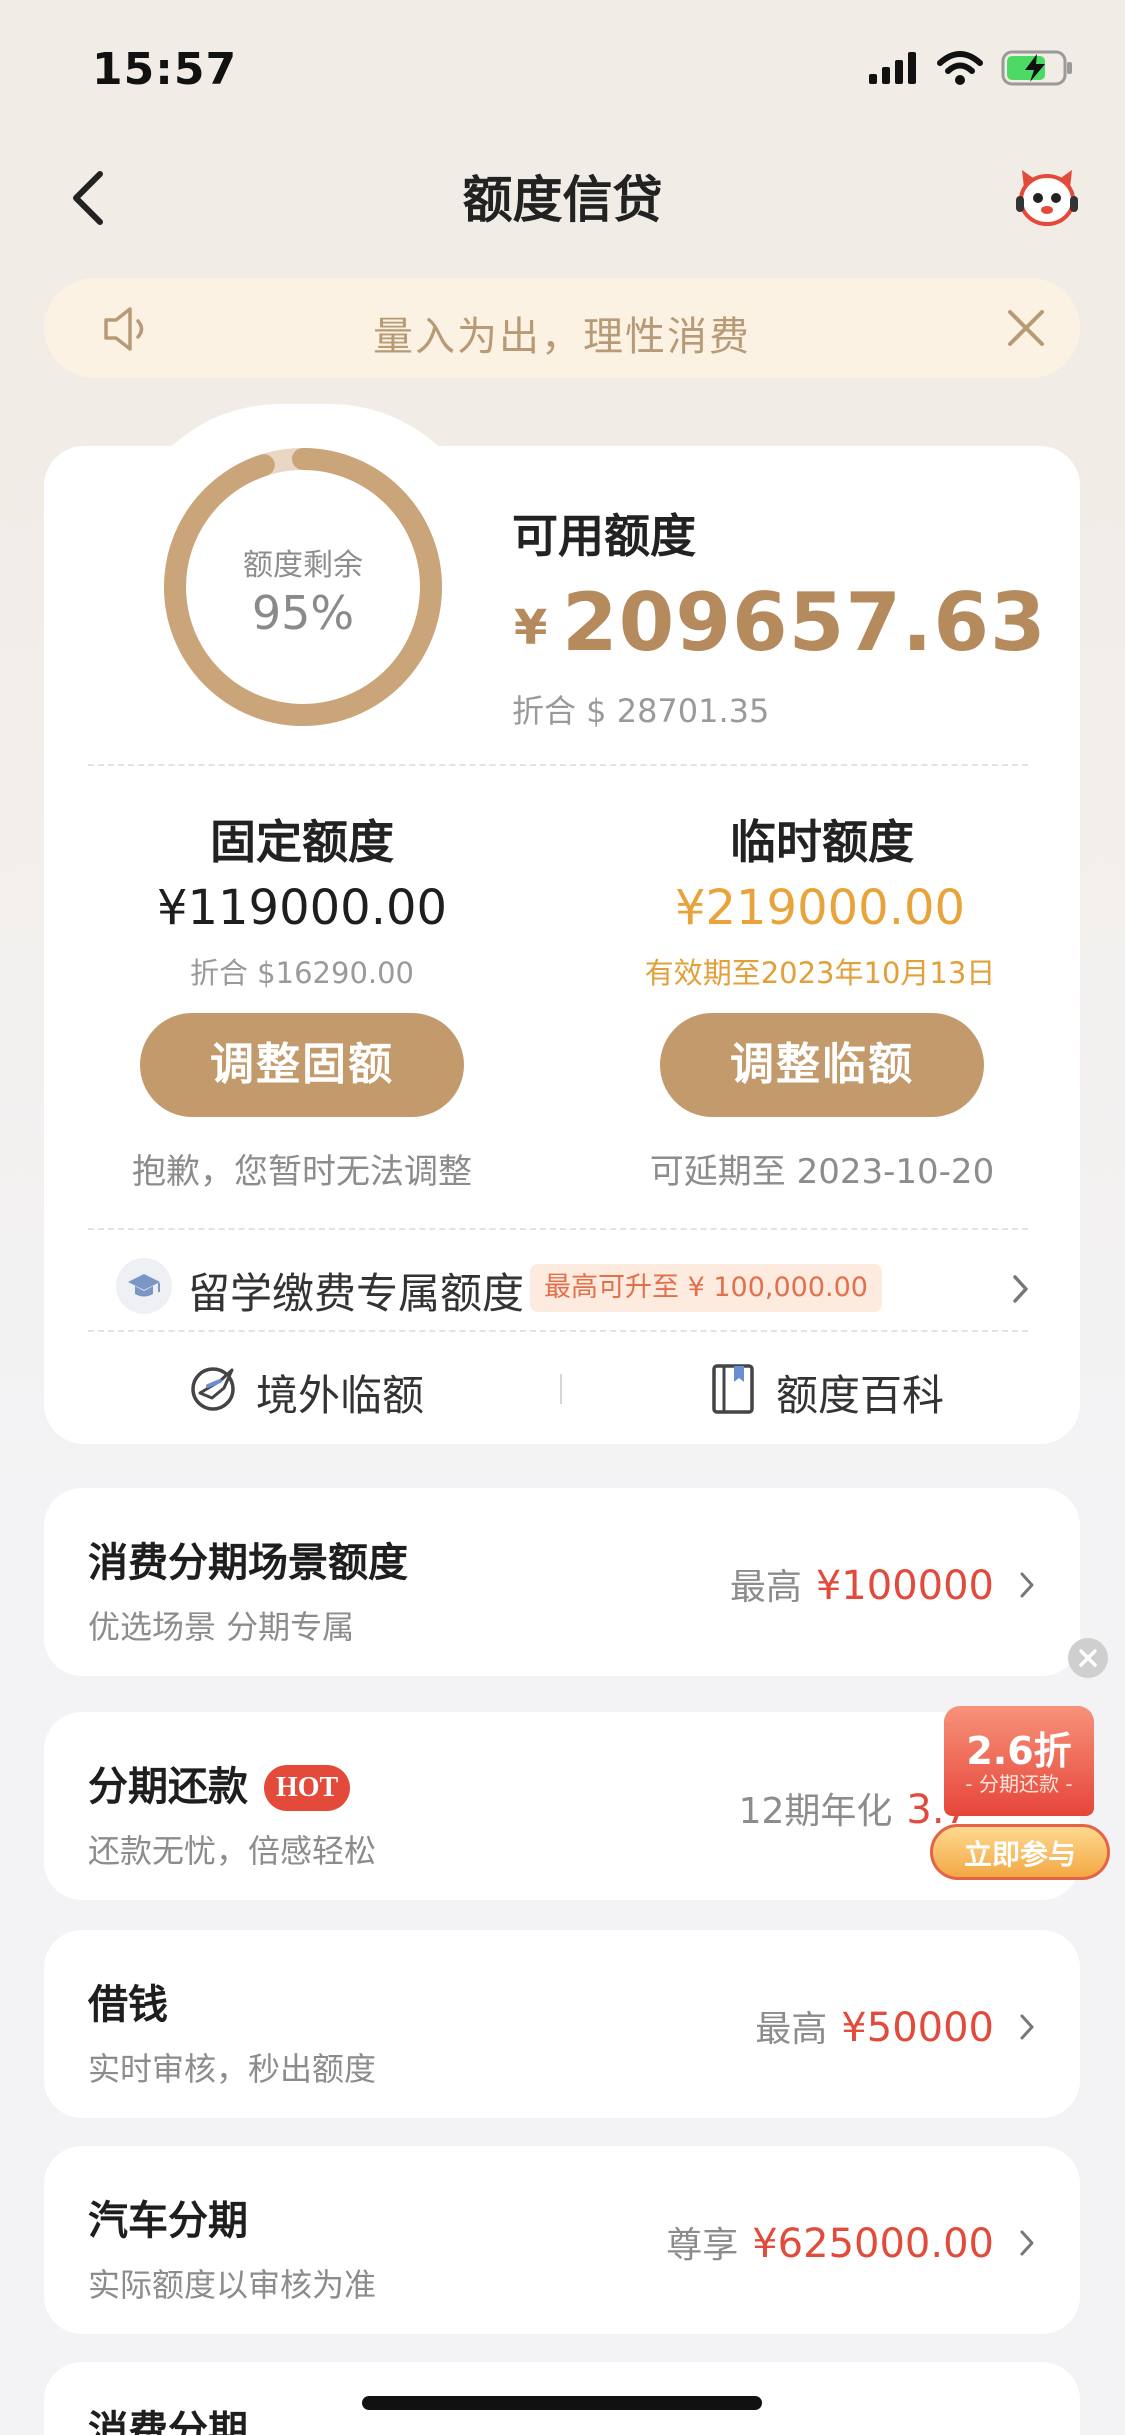 Image resolution: width=1125 pixels, height=2435 pixels. I want to click on status-icons, so click(971, 68).